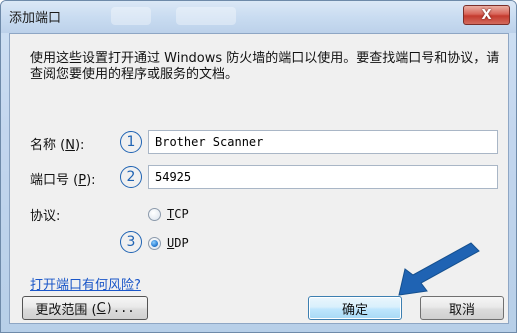 The image size is (517, 333). I want to click on tcp-radio: TCP, so click(168, 214).